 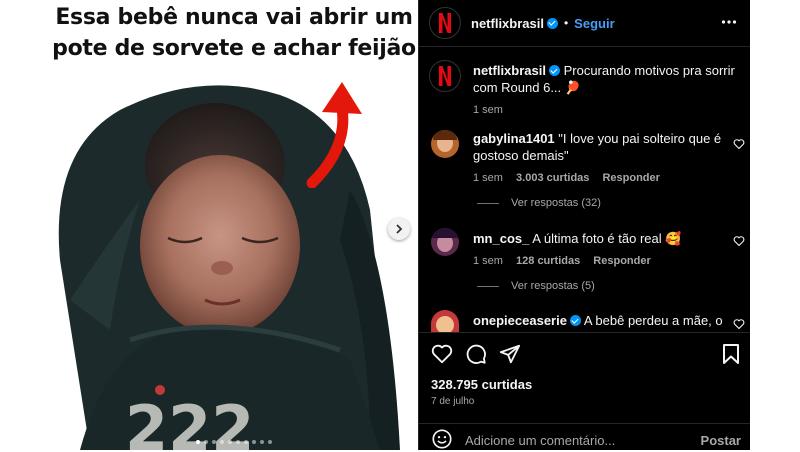 What do you see at coordinates (442, 354) in the screenshot?
I see `like-heart-icon` at bounding box center [442, 354].